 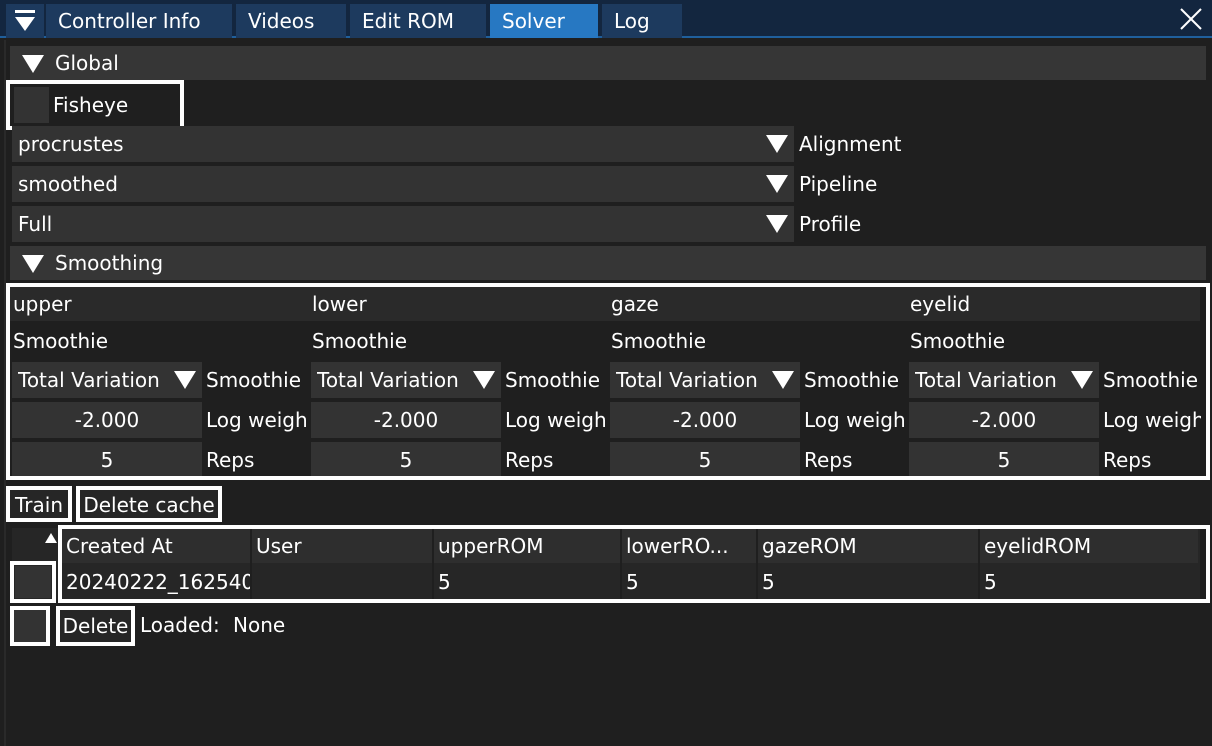 What do you see at coordinates (642, 21) in the screenshot?
I see `tab-log: Log` at bounding box center [642, 21].